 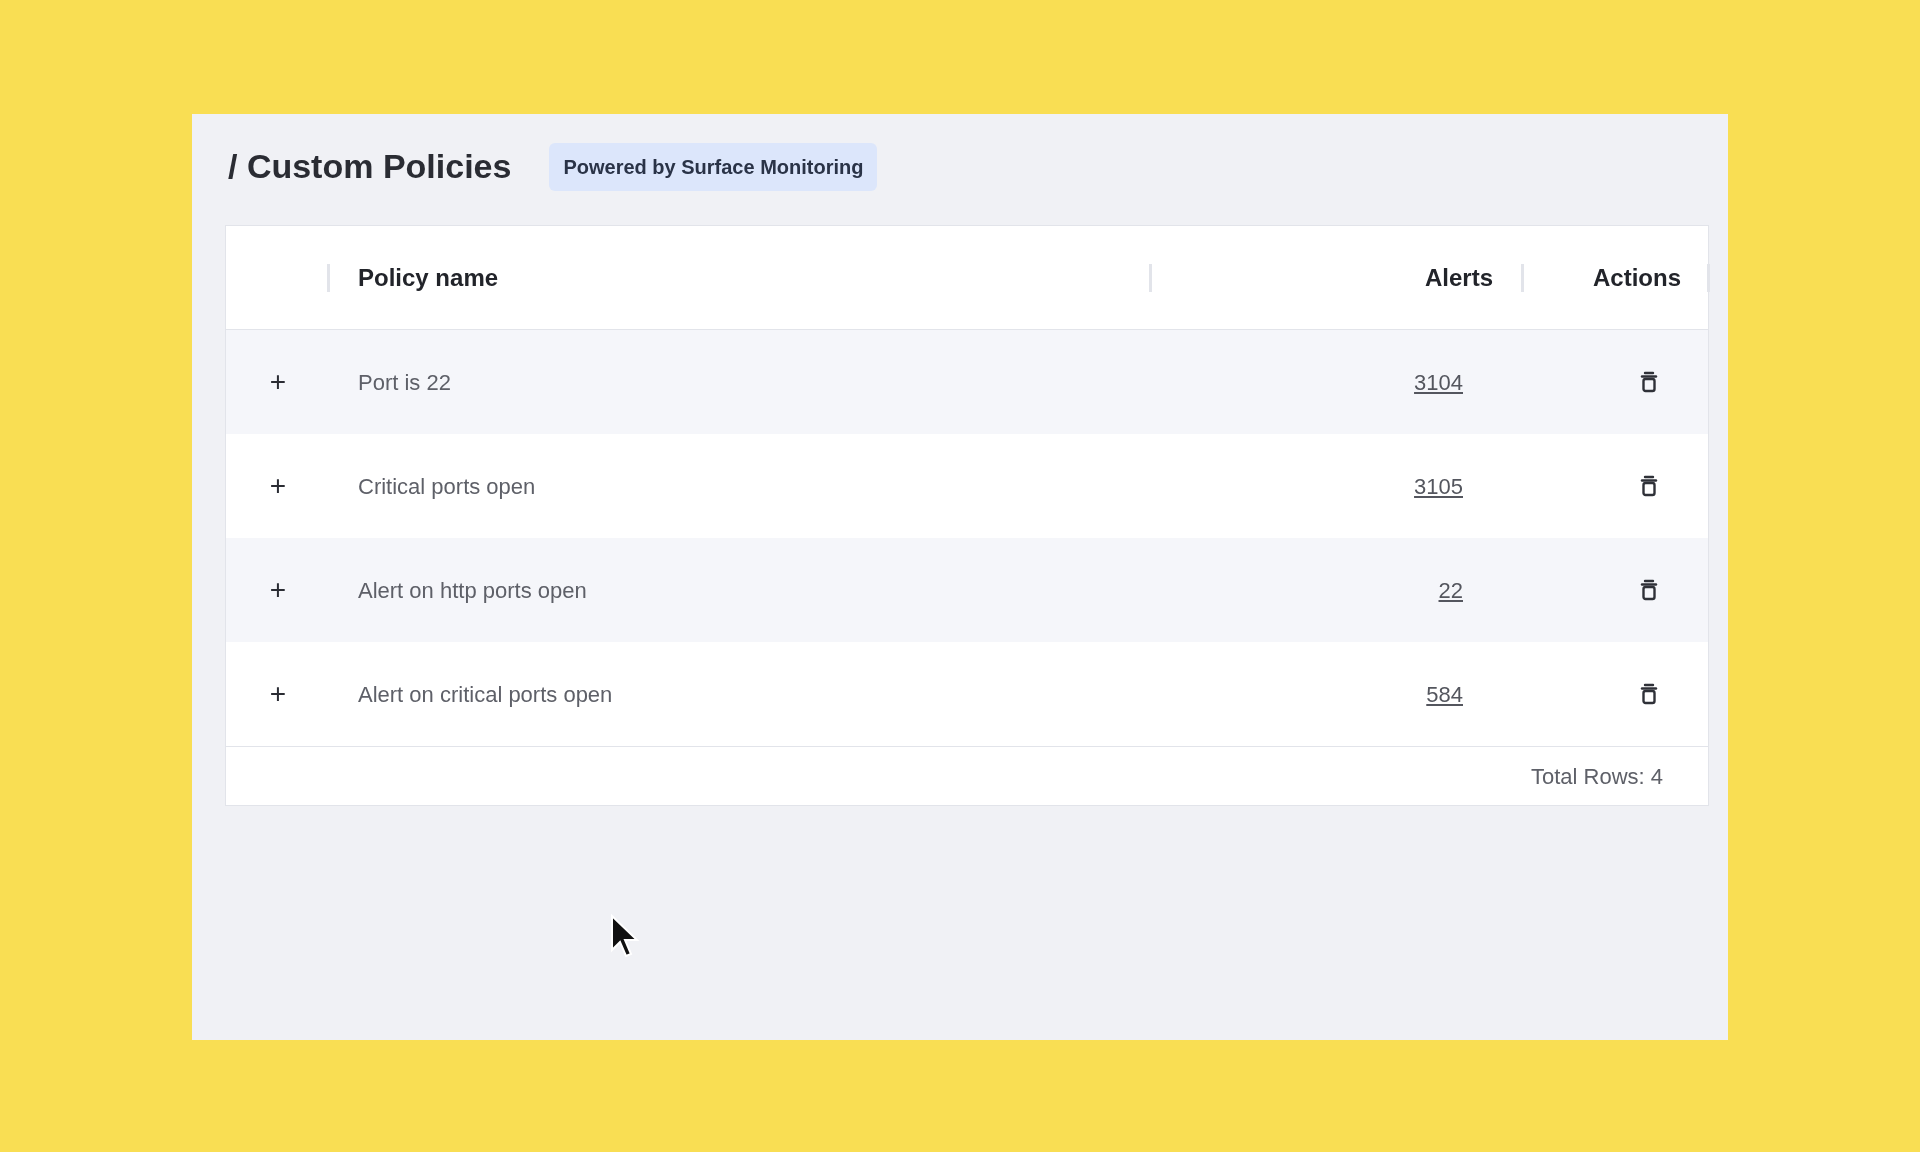 What do you see at coordinates (370, 166) in the screenshot?
I see `page-title: / Custom Policies` at bounding box center [370, 166].